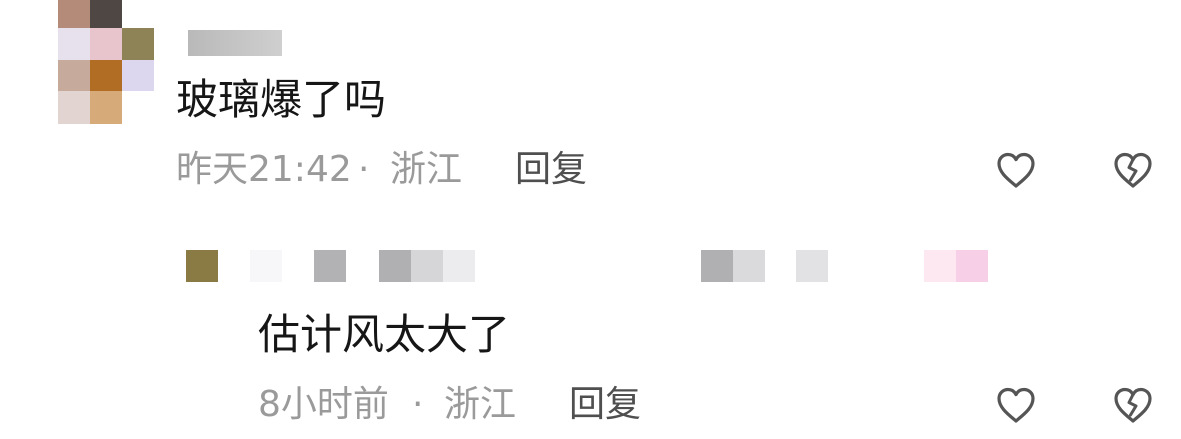  Describe the element at coordinates (384, 334) in the screenshot. I see `reply-comment-text: 估计风太大了` at that location.